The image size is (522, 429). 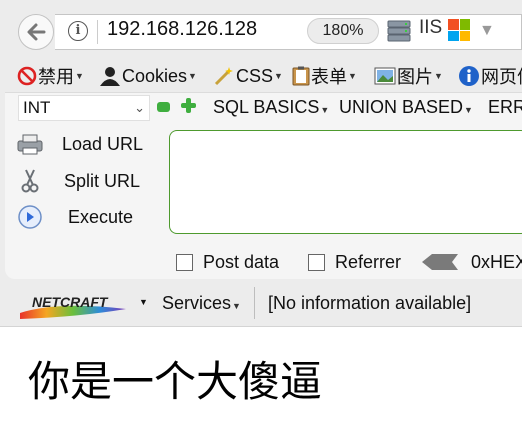 What do you see at coordinates (184, 262) in the screenshot?
I see `post-data-checkbox` at bounding box center [184, 262].